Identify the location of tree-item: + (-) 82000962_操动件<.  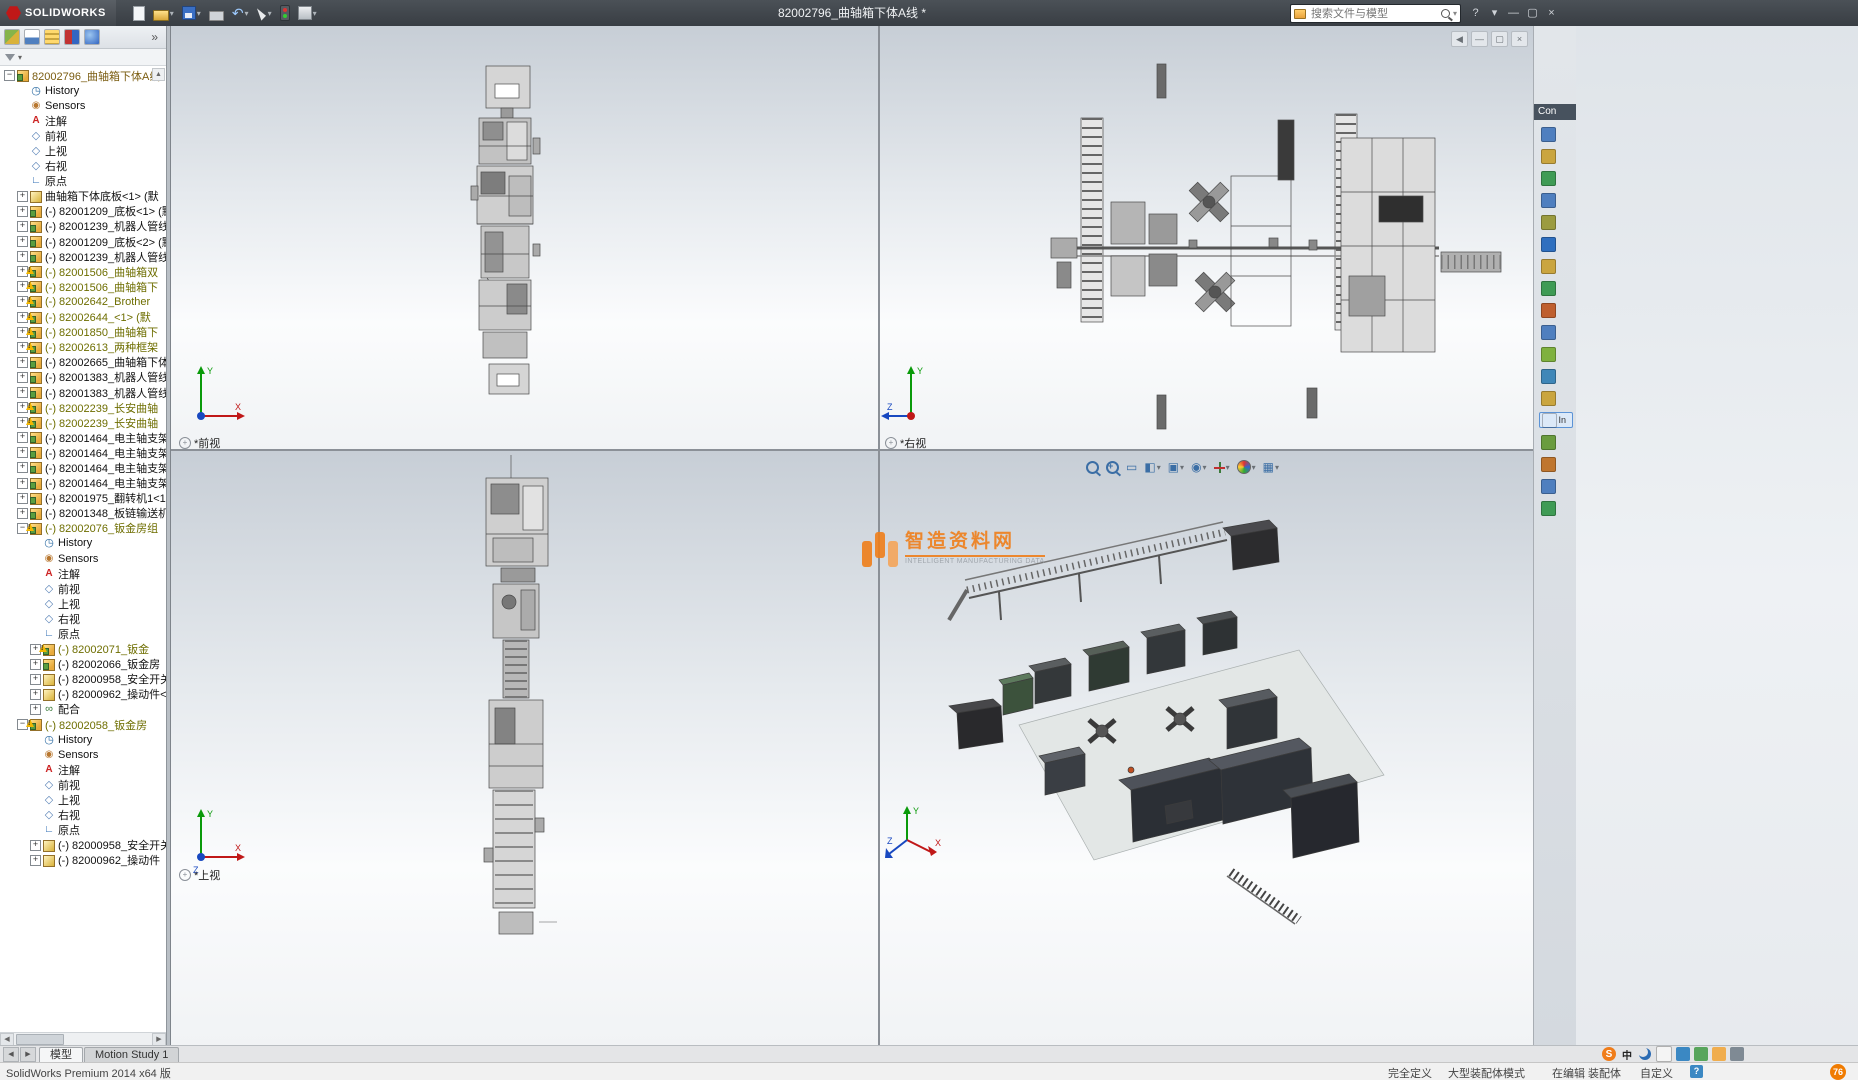
(83, 694).